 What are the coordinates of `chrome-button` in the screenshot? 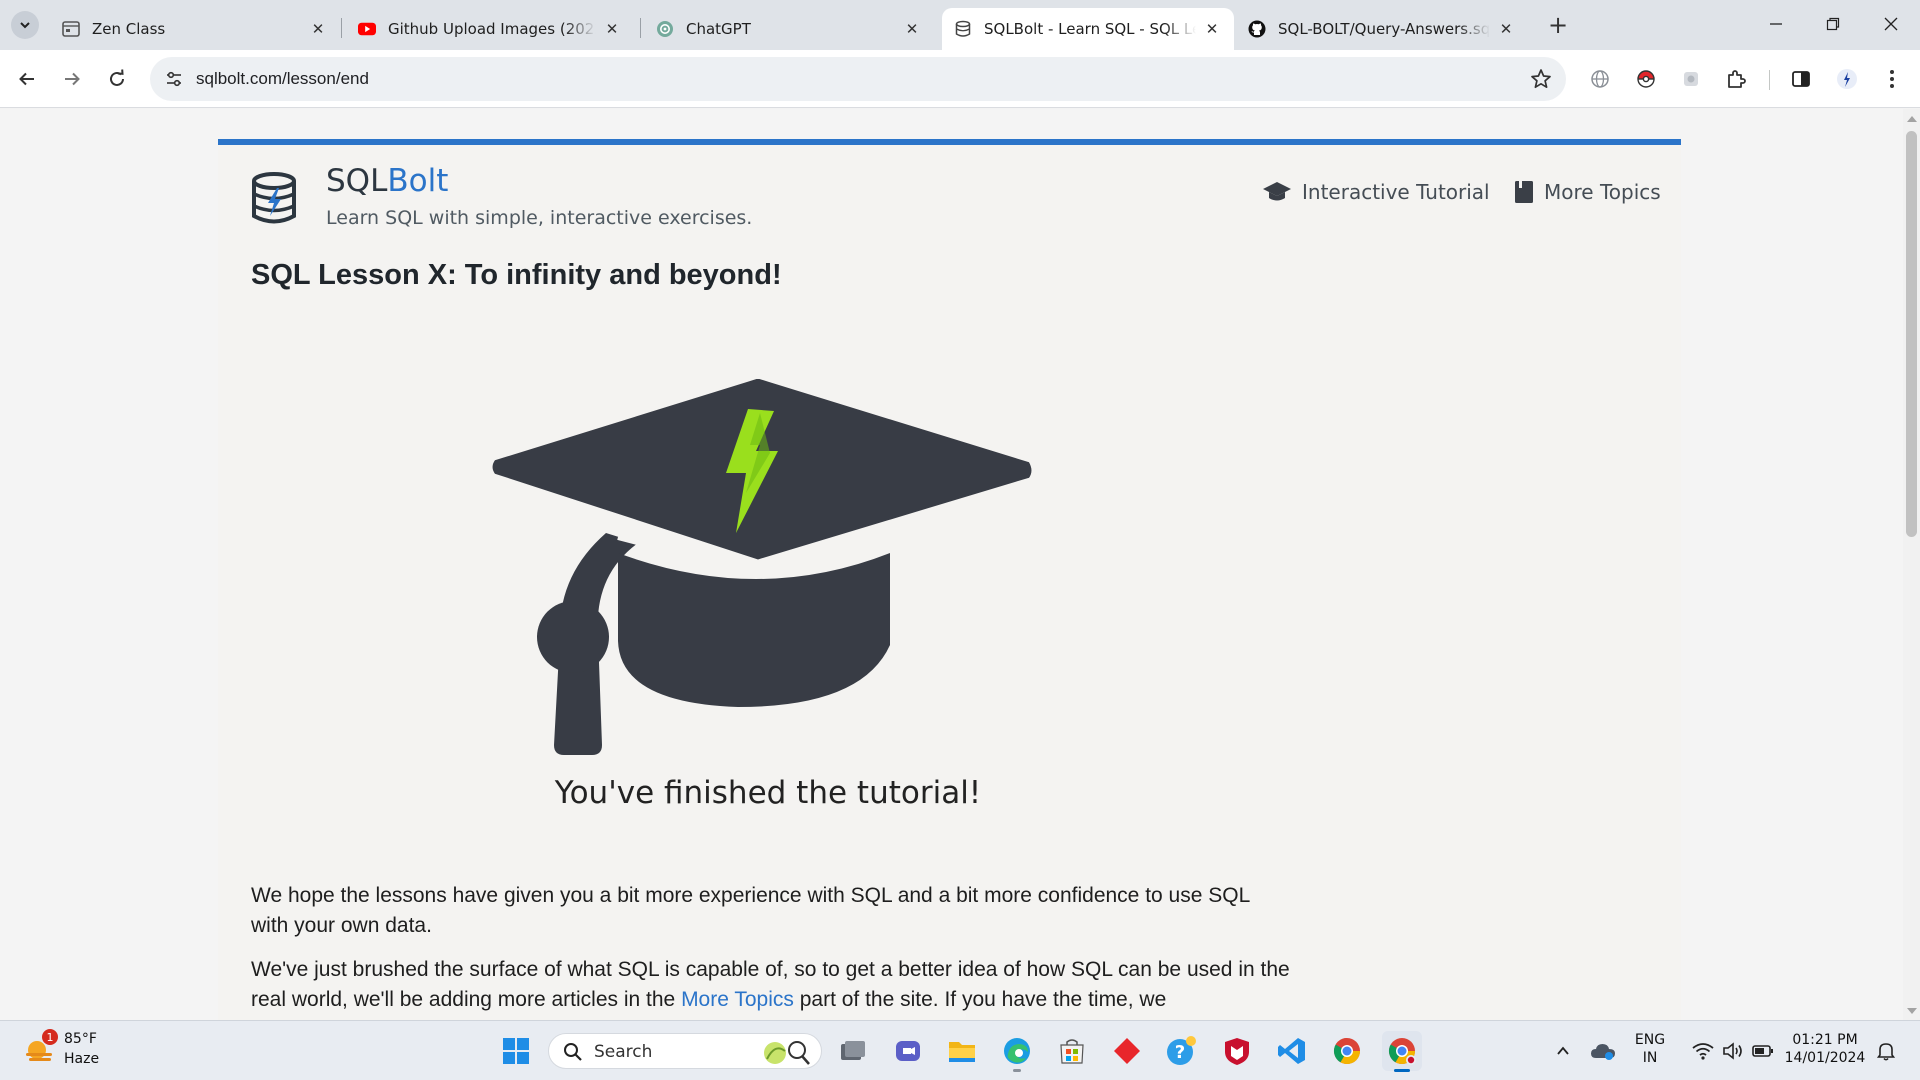 It's located at (1347, 1051).